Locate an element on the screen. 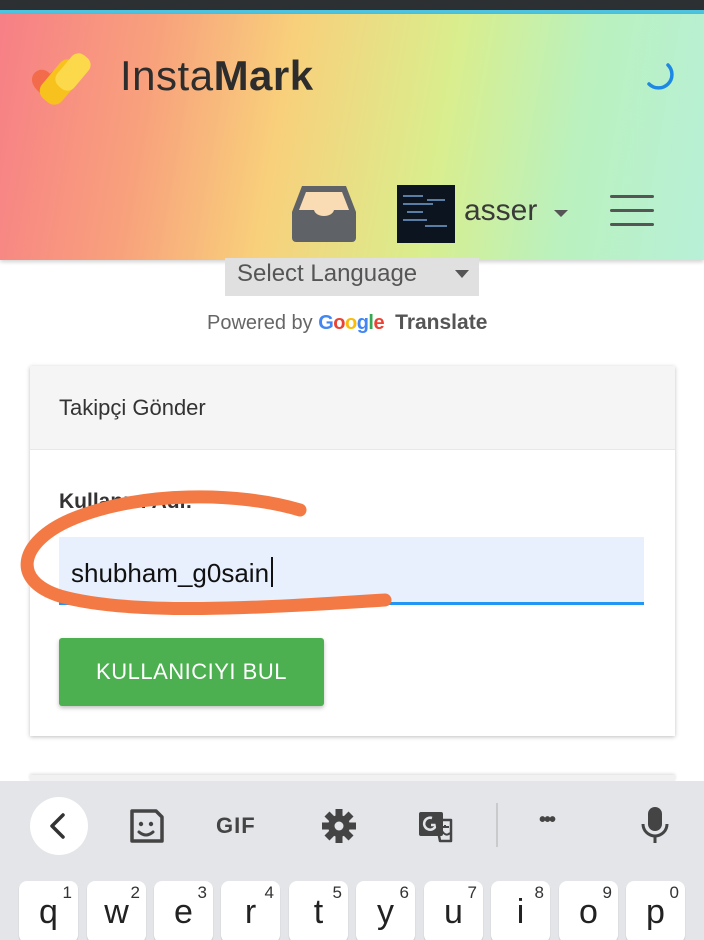  username-dropdown: asser is located at coordinates (500, 211).